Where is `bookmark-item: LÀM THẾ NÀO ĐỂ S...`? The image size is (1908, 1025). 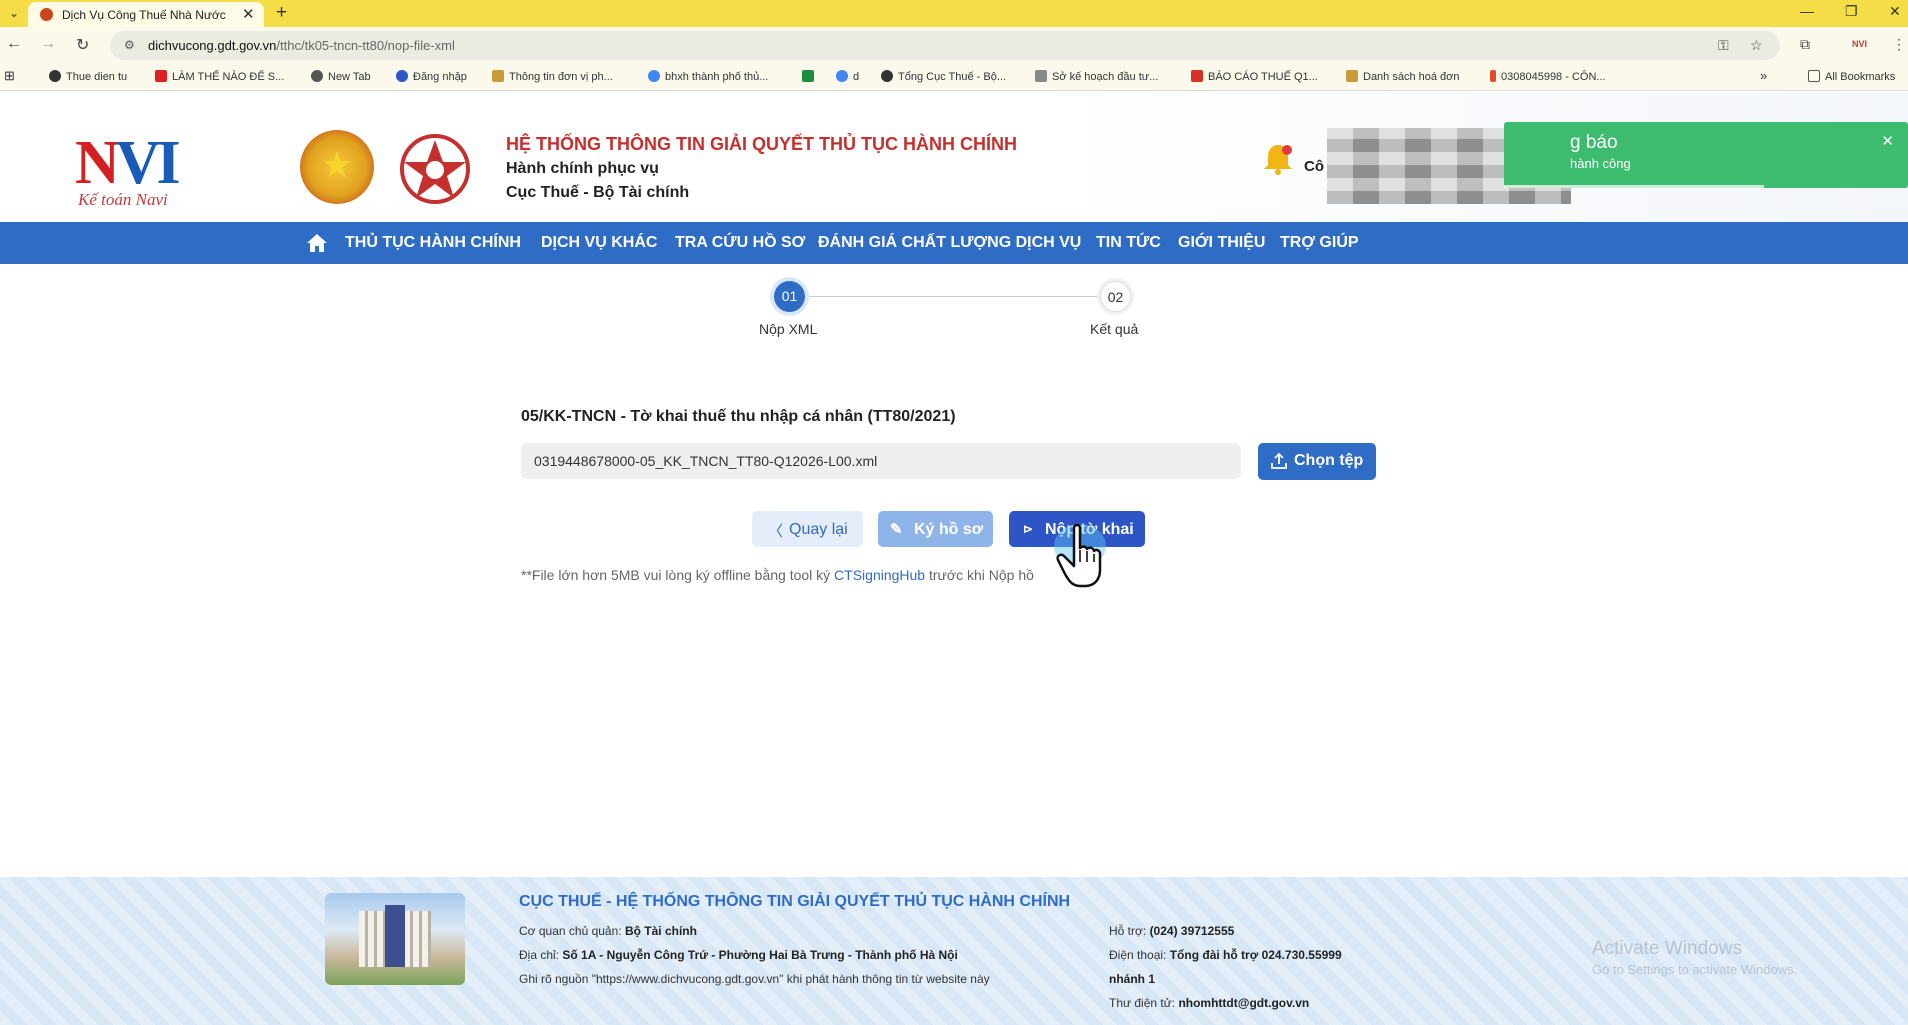
bookmark-item: LÀM THẾ NÀO ĐỂ S... is located at coordinates (219, 76).